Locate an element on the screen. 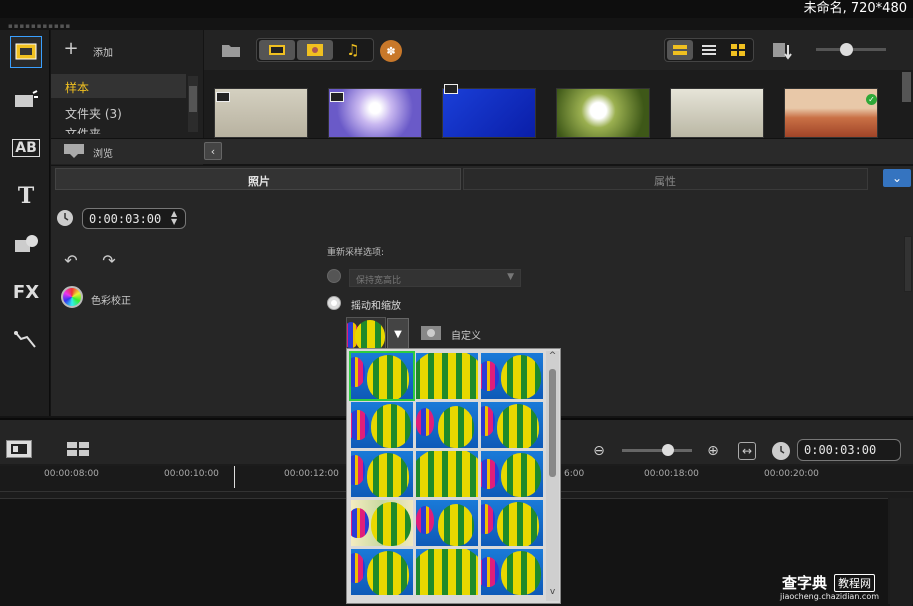 The height and width of the screenshot is (606, 913). audio-filter-icon: ♫ is located at coordinates (353, 50).